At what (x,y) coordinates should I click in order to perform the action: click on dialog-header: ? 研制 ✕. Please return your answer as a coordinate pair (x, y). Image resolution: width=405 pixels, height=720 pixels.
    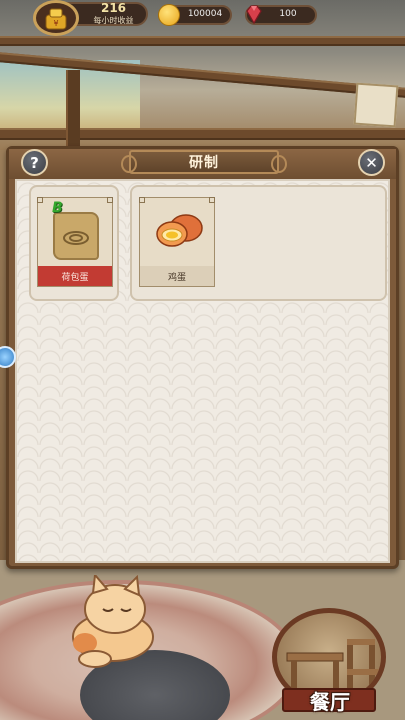
    Looking at the image, I should click on (202, 164).